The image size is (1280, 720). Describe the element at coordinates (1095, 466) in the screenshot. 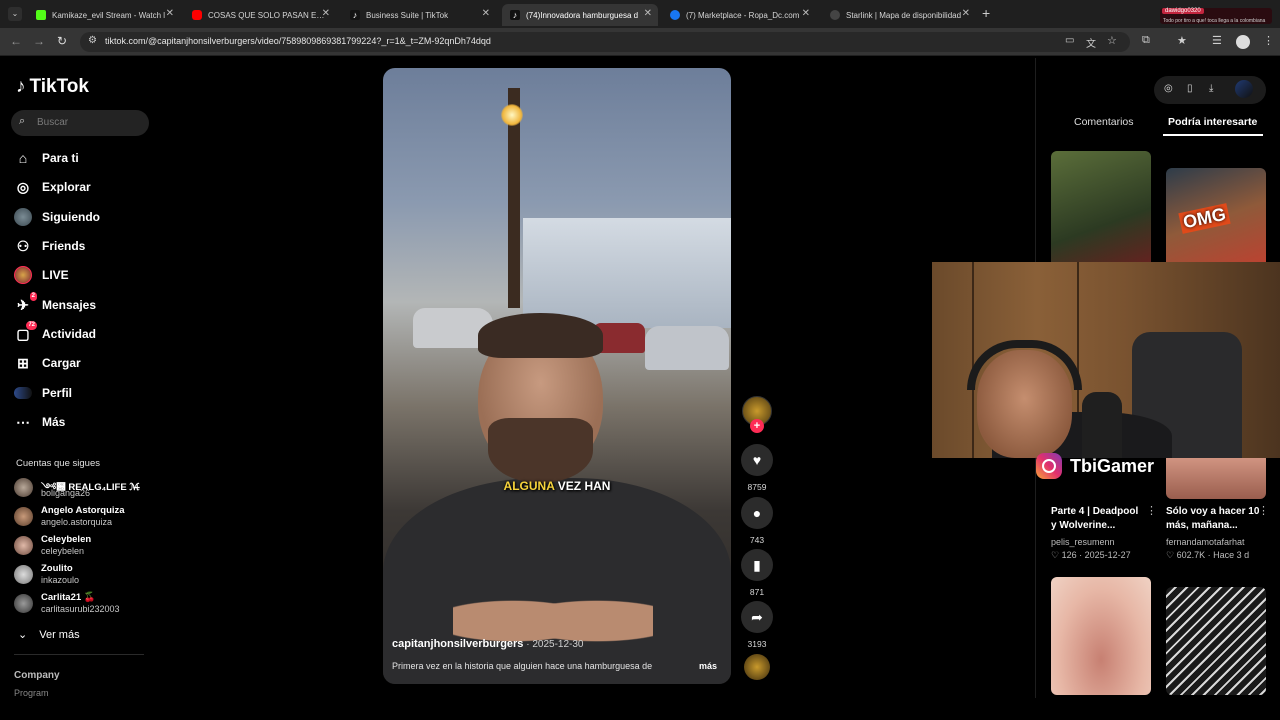

I see `instagram-handle-overlay: TbiGamer` at that location.